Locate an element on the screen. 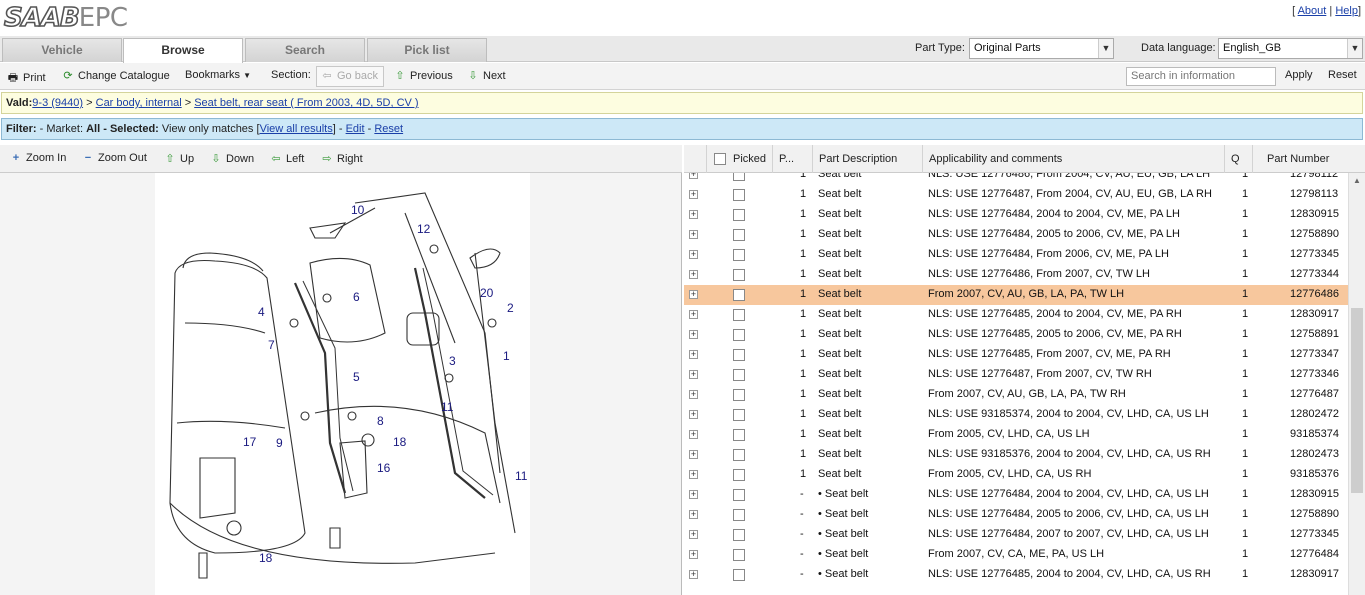 This screenshot has width=1365, height=595. change-catalogue-button: ⟳ Change Catalogue is located at coordinates (115, 75).